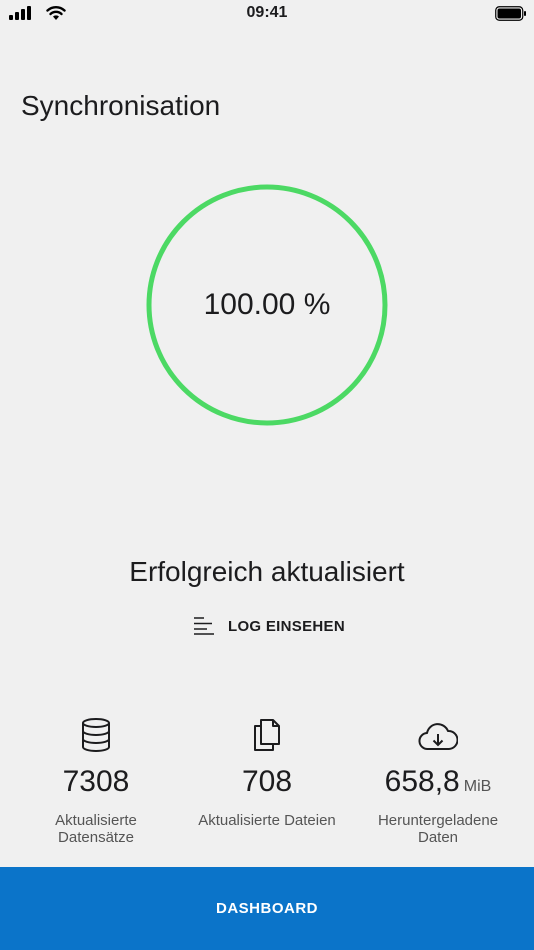 The width and height of the screenshot is (534, 950). Describe the element at coordinates (96, 735) in the screenshot. I see `database-icon` at that location.